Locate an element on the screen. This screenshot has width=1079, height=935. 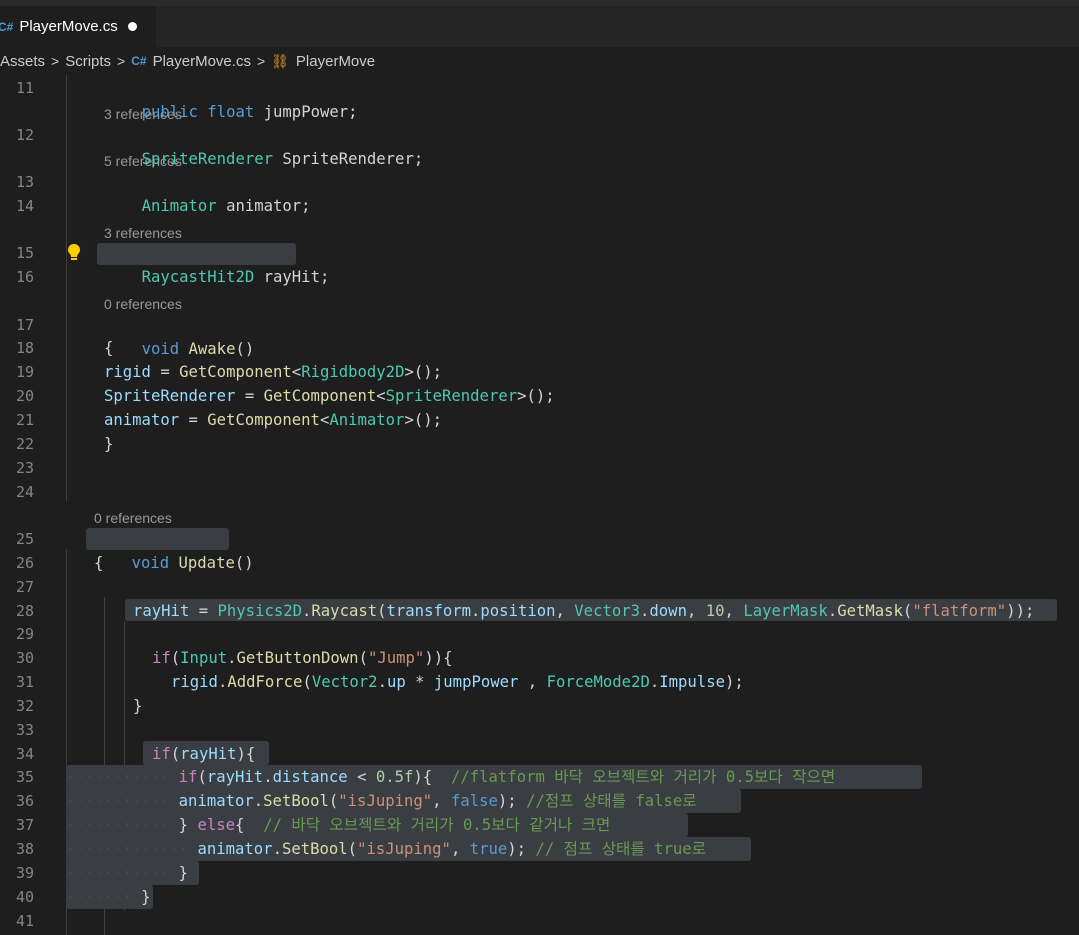
line-number: 11 is located at coordinates (24, 88).